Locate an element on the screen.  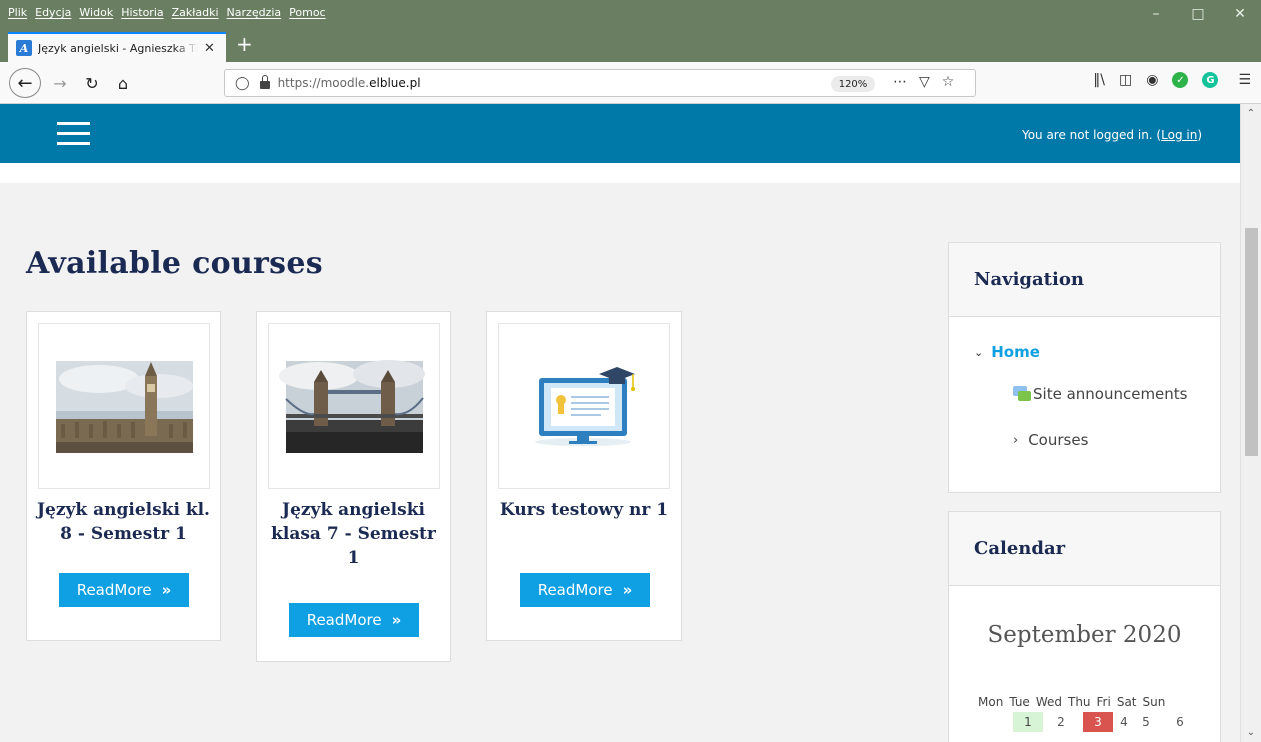
calendar-day-today: 3 is located at coordinates (1098, 722).